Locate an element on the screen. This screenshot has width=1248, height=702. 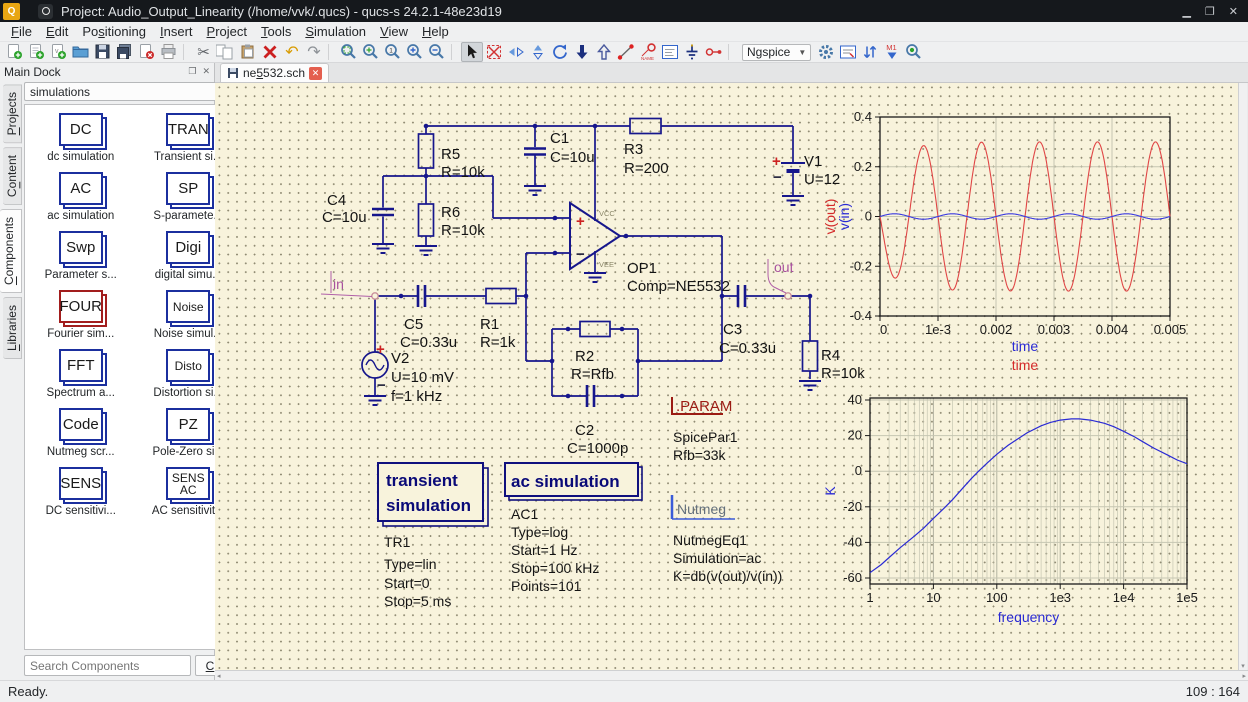
port-in: in is located at coordinates (349, 285).